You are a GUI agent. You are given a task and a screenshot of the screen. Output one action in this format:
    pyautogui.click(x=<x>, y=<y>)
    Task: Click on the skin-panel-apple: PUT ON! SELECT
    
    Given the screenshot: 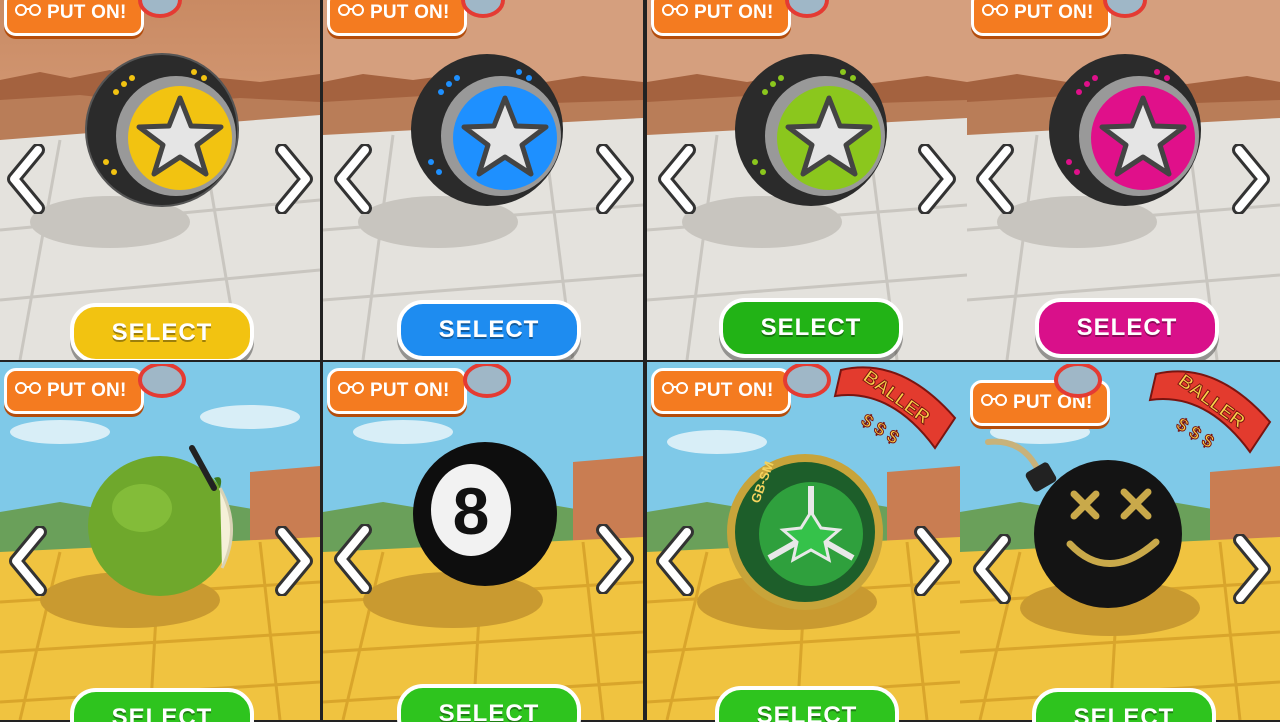 What is the action you would take?
    pyautogui.click(x=160, y=542)
    